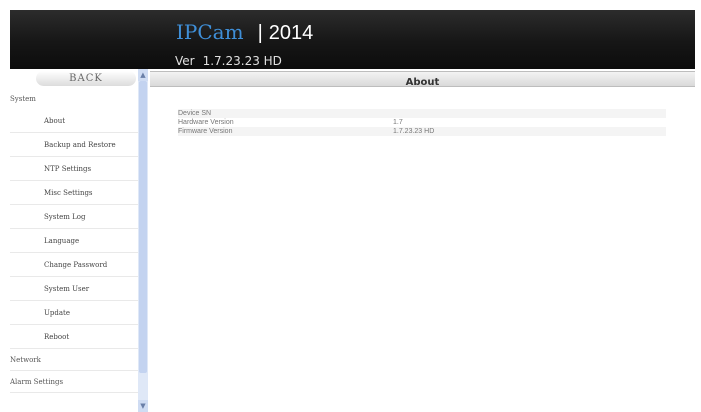  I want to click on brand-name: IPCam, so click(210, 32).